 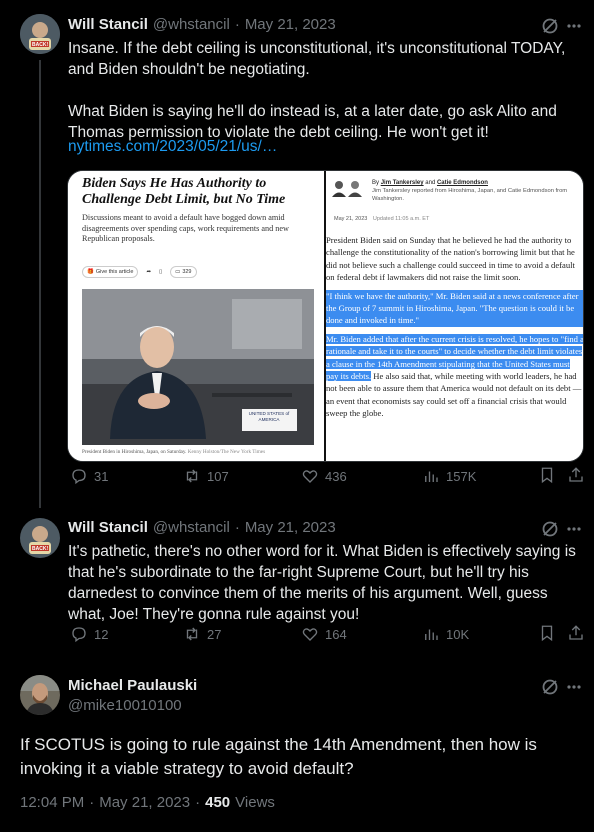 I want to click on reply-count: 12, so click(x=101, y=634).